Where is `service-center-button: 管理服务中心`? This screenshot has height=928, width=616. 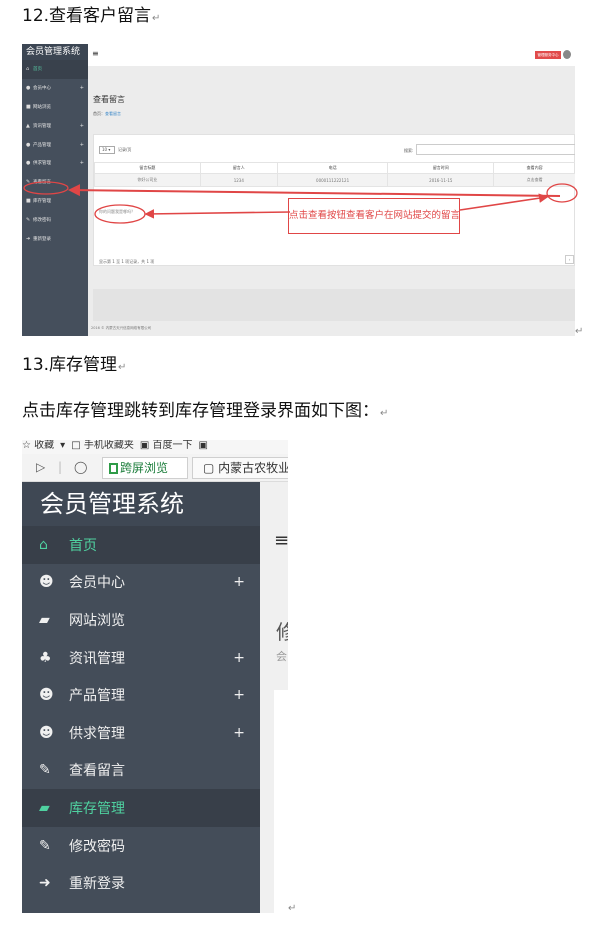 service-center-button: 管理服务中心 is located at coordinates (548, 55).